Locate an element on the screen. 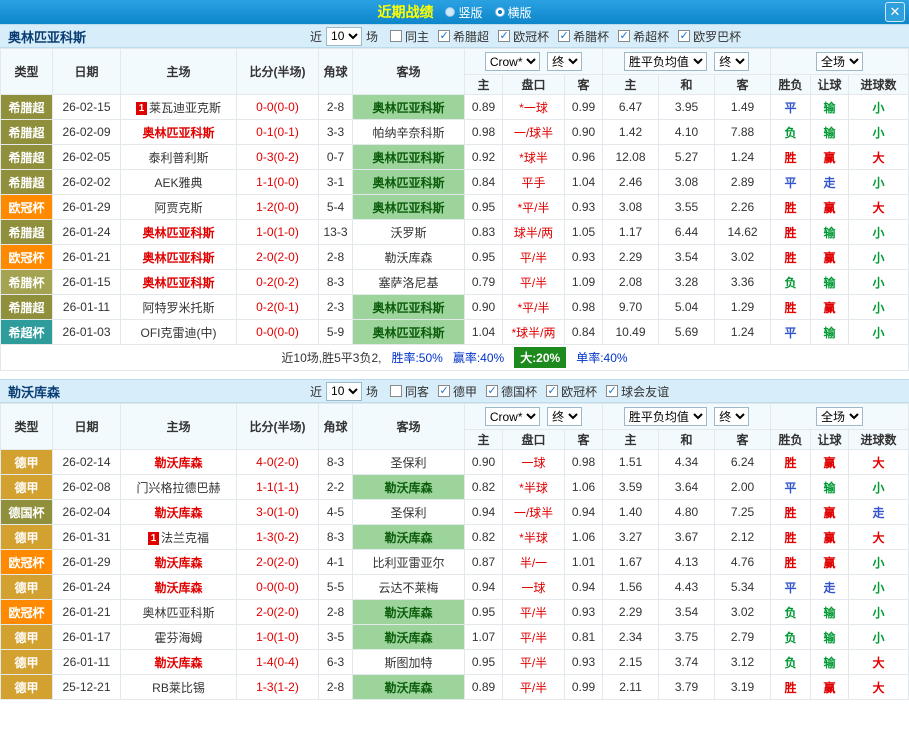  summary-stat: 大:20% is located at coordinates (540, 357).